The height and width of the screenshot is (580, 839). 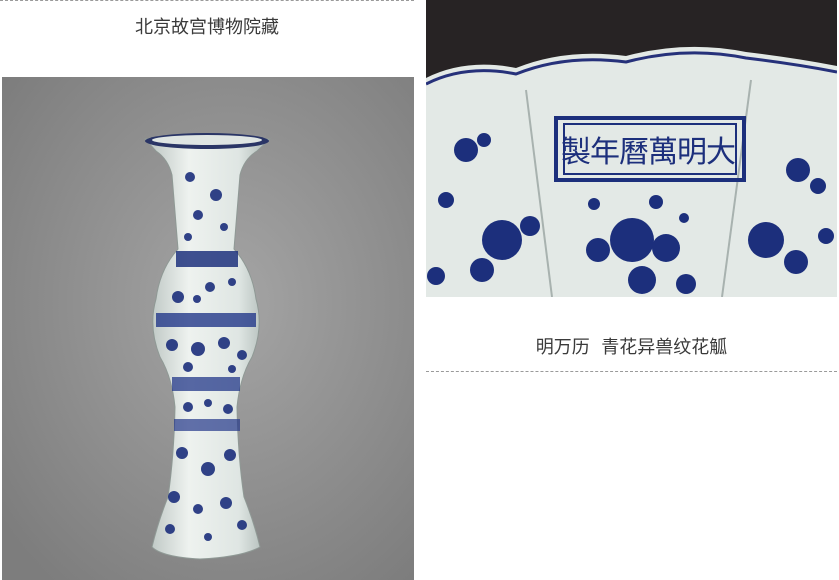 What do you see at coordinates (721, 152) in the screenshot?
I see `reign-mark-char: 大` at bounding box center [721, 152].